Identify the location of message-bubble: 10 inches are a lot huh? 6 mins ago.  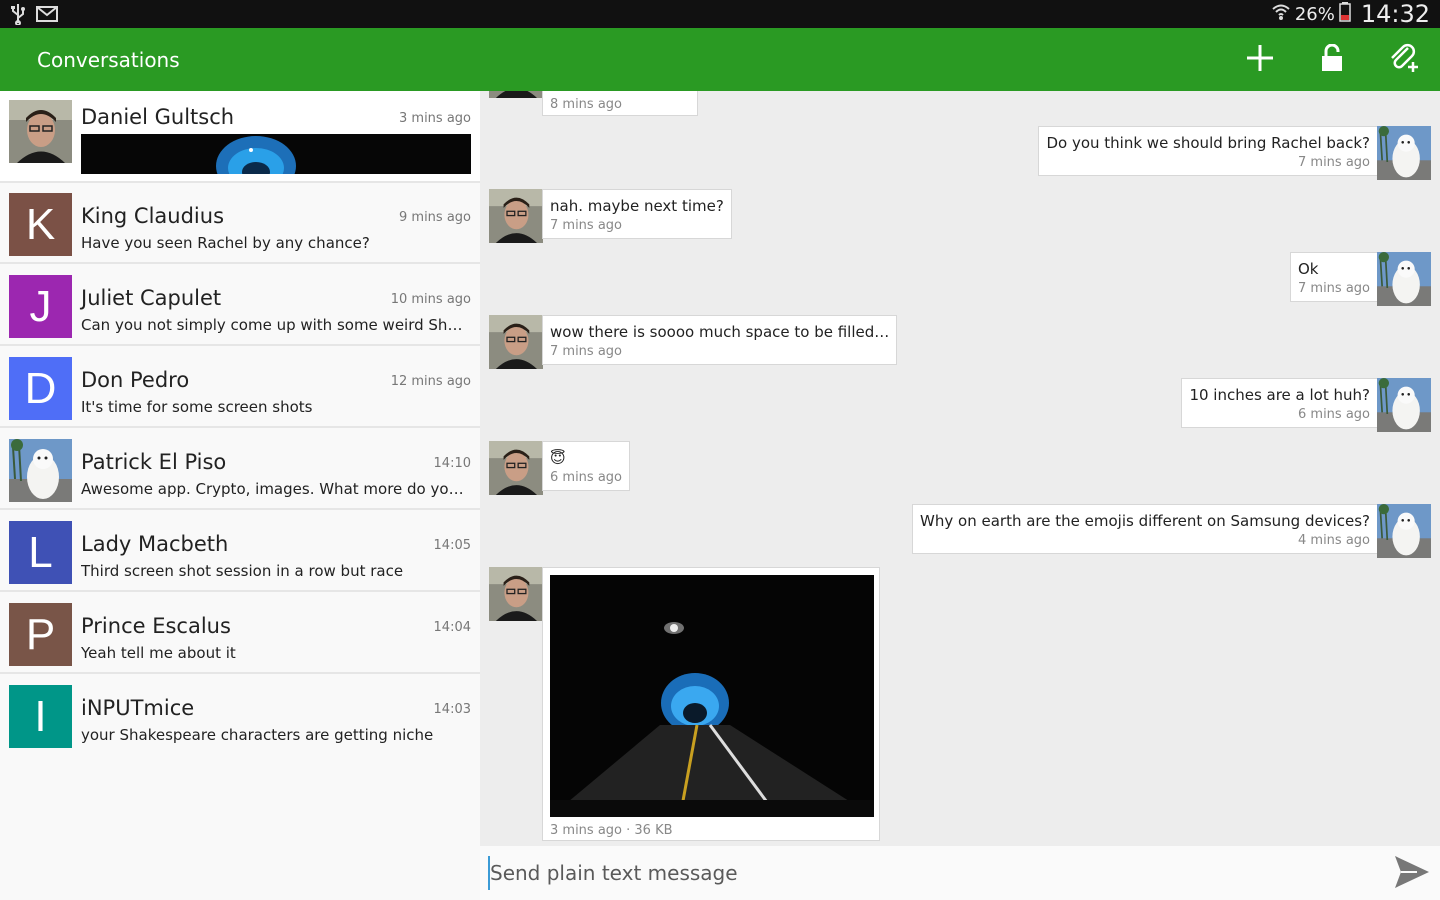
(1279, 403).